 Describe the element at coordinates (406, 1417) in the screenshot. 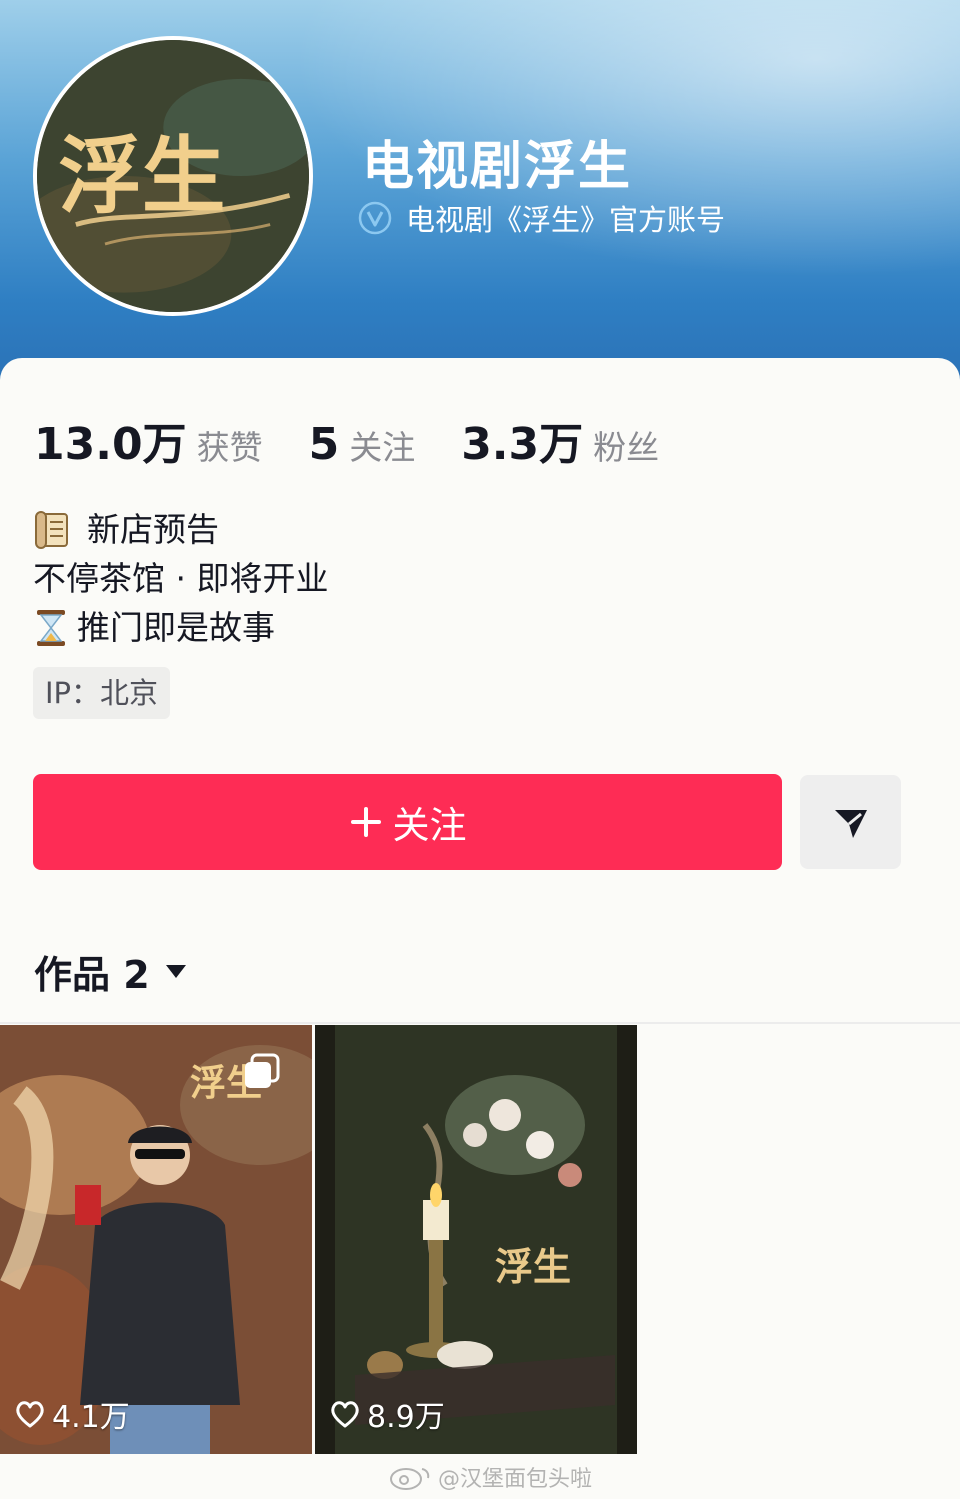

I see `video-2-likes-count: 8.9万` at that location.